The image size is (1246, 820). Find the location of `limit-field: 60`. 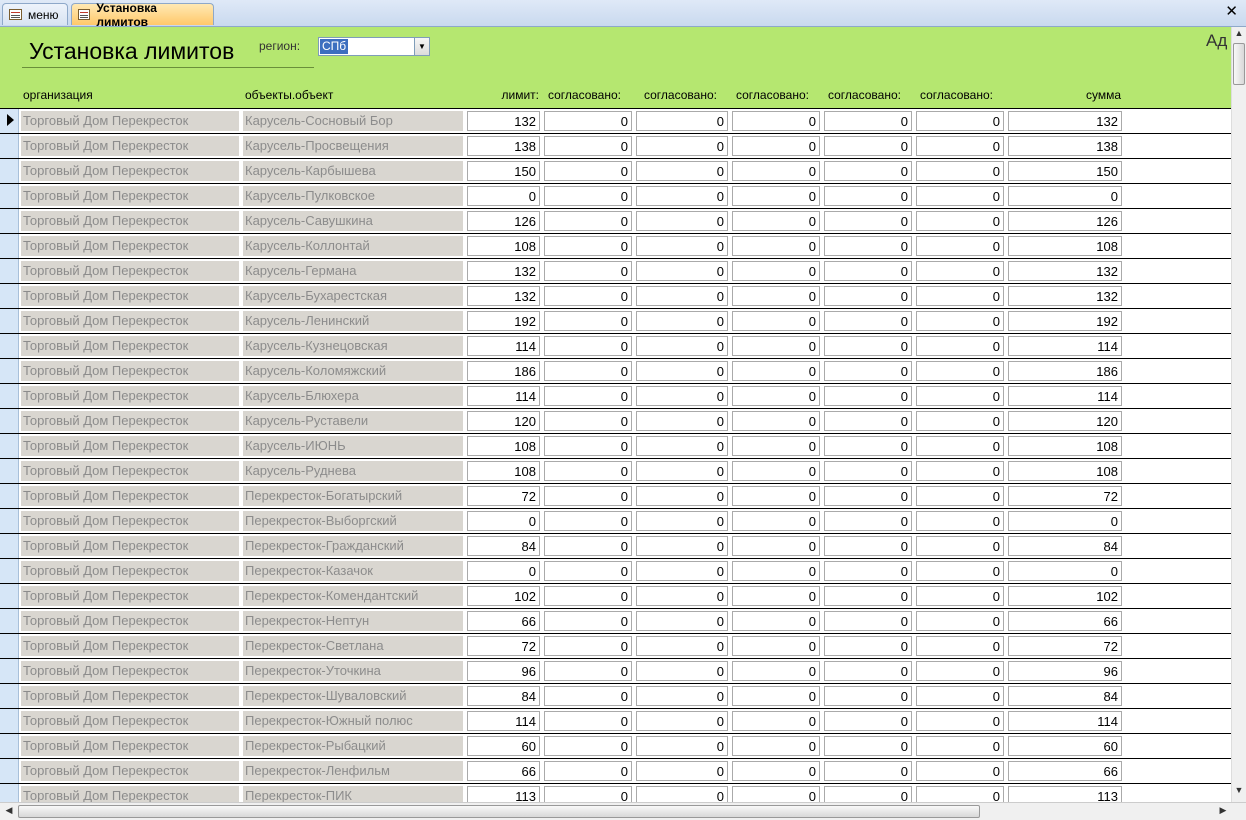

limit-field: 60 is located at coordinates (503, 746).